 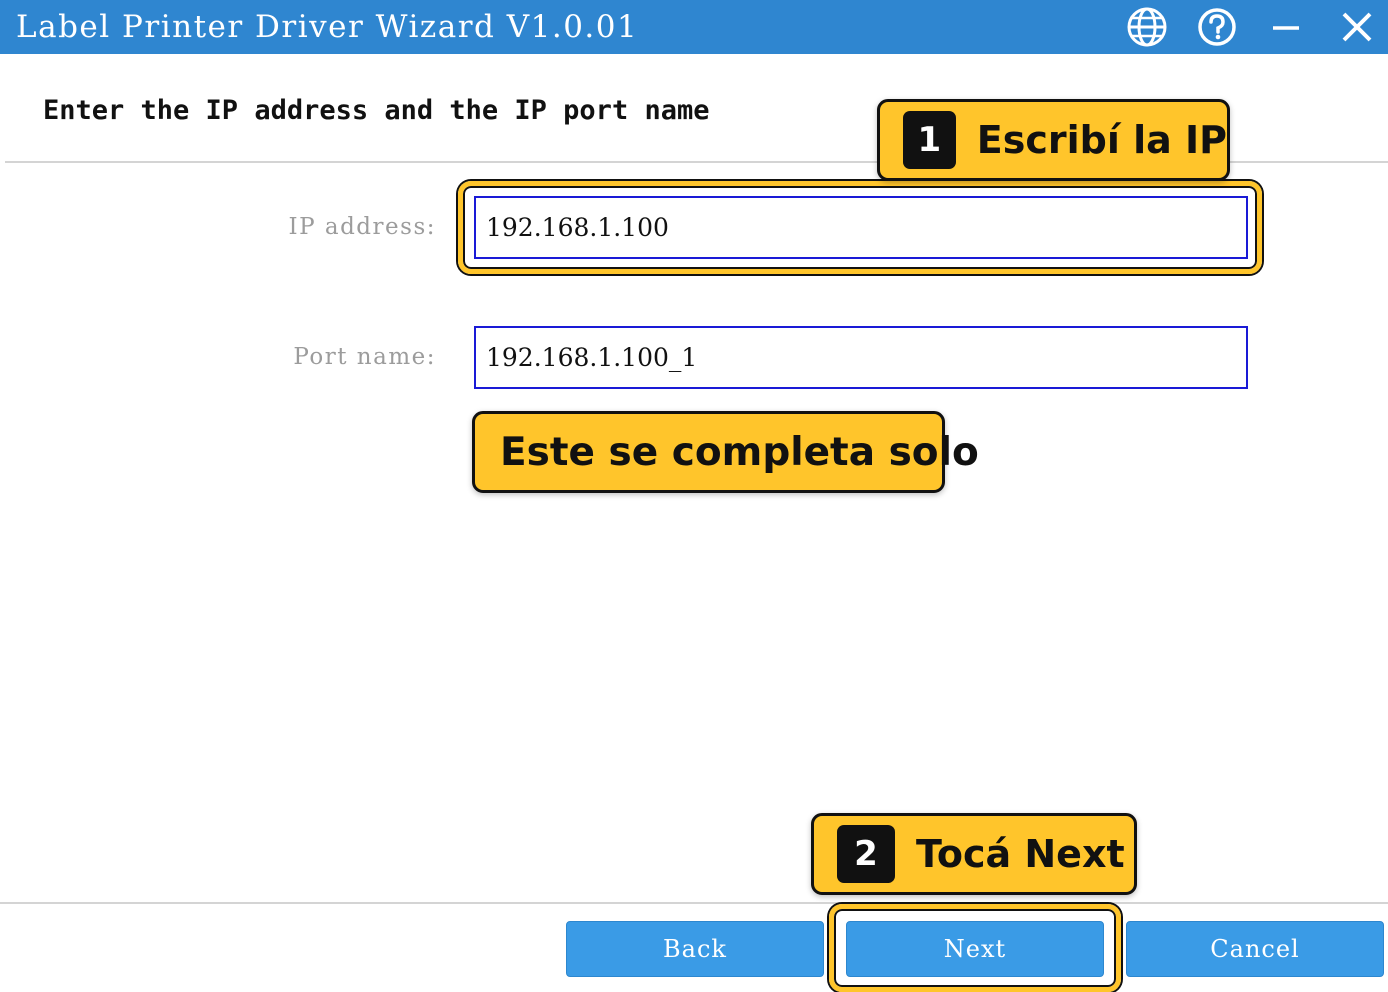 I want to click on step1-text: Escribí la IP, so click(x=1101, y=140).